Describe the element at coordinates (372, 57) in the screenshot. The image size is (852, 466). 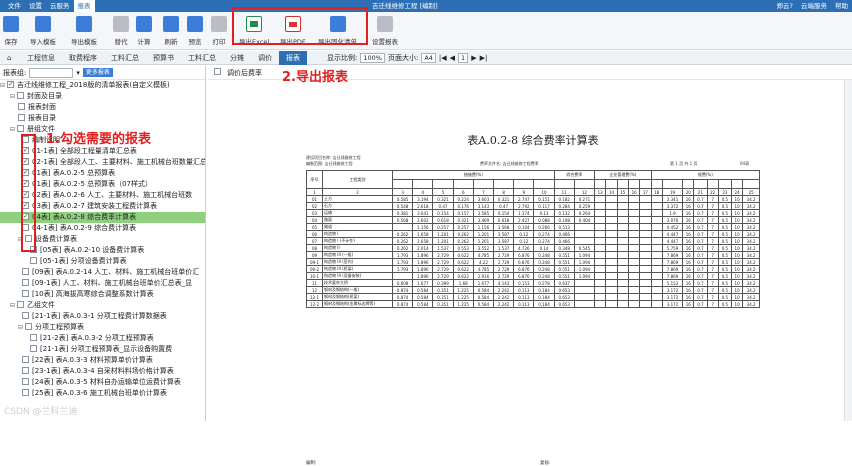
I see `zoom-select: 100%` at that location.